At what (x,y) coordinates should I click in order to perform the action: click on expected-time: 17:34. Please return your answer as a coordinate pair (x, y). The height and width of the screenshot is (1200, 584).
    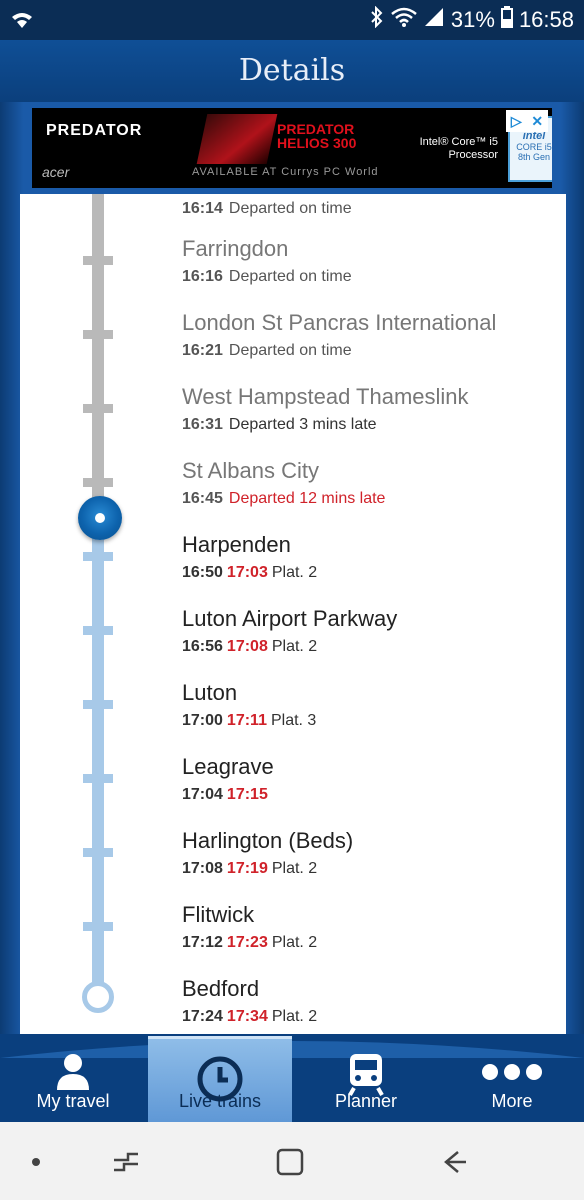
    Looking at the image, I should click on (247, 1016).